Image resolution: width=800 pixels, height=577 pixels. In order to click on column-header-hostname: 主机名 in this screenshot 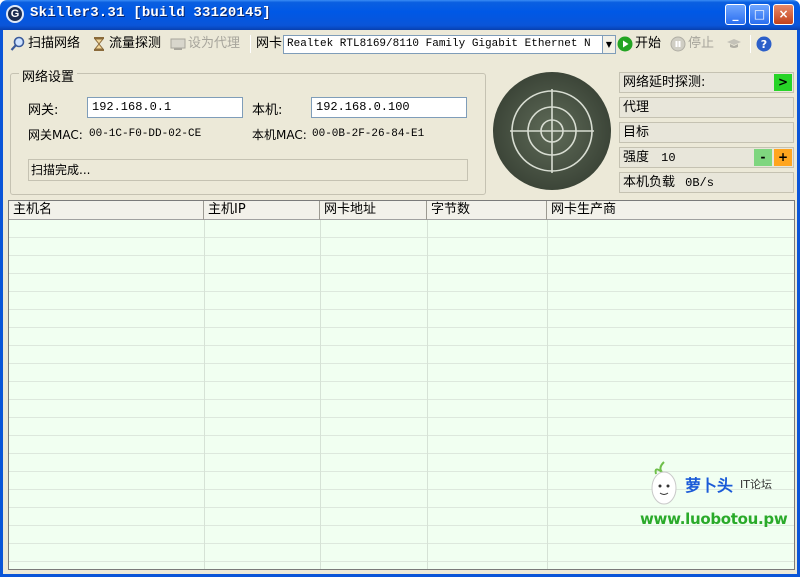, I will do `click(106, 210)`.